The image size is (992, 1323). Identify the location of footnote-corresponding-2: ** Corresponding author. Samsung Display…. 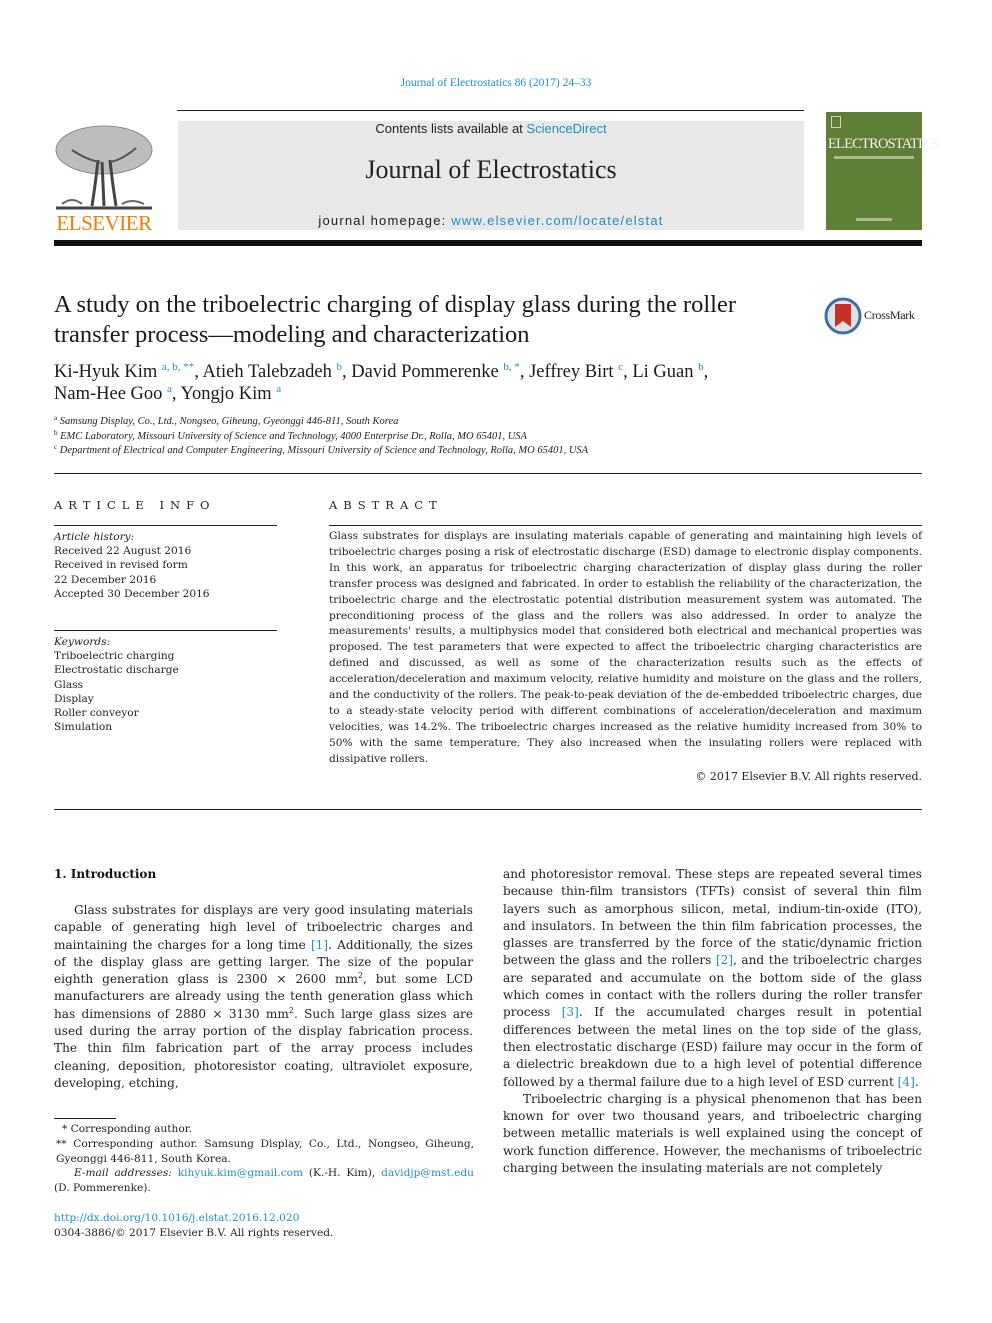
(265, 1151).